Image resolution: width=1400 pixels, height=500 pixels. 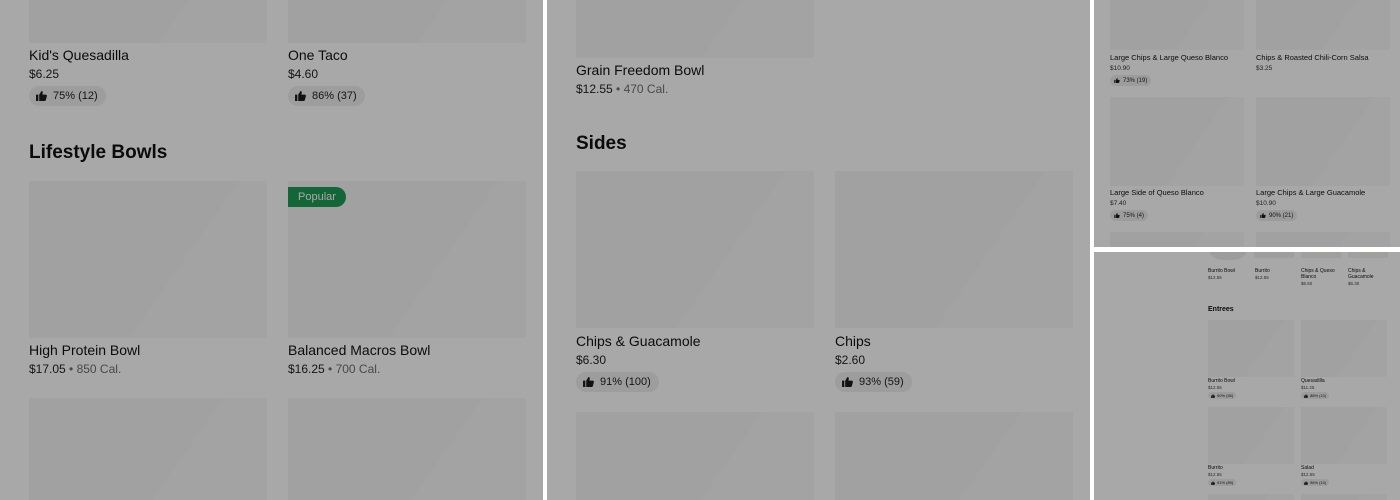 What do you see at coordinates (601, 143) in the screenshot?
I see `section-title: Sides` at bounding box center [601, 143].